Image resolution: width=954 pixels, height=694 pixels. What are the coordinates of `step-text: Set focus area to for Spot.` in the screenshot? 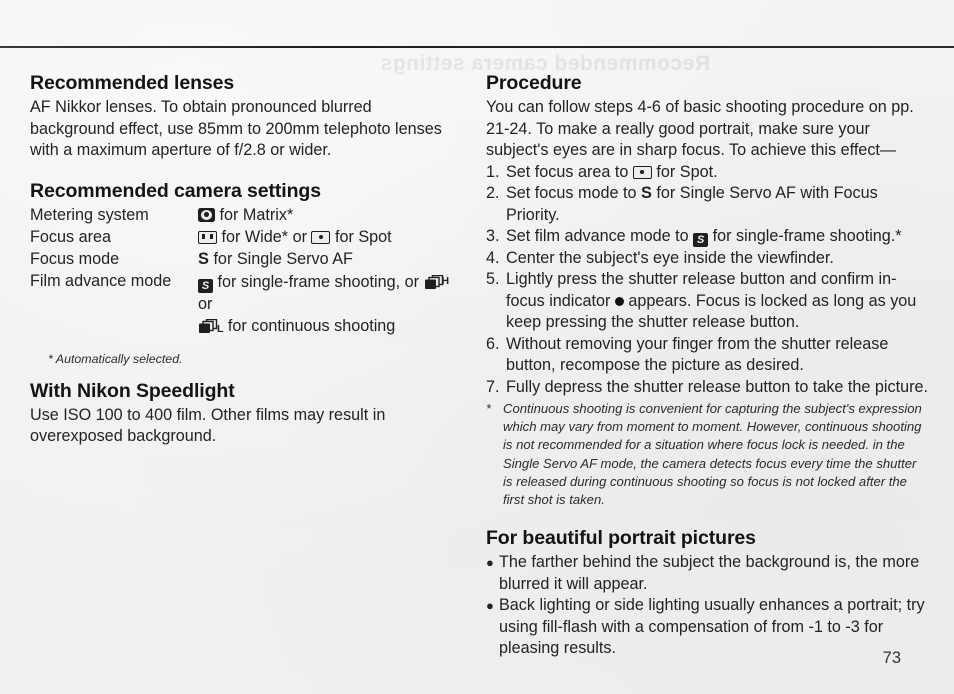 It's located at (717, 173).